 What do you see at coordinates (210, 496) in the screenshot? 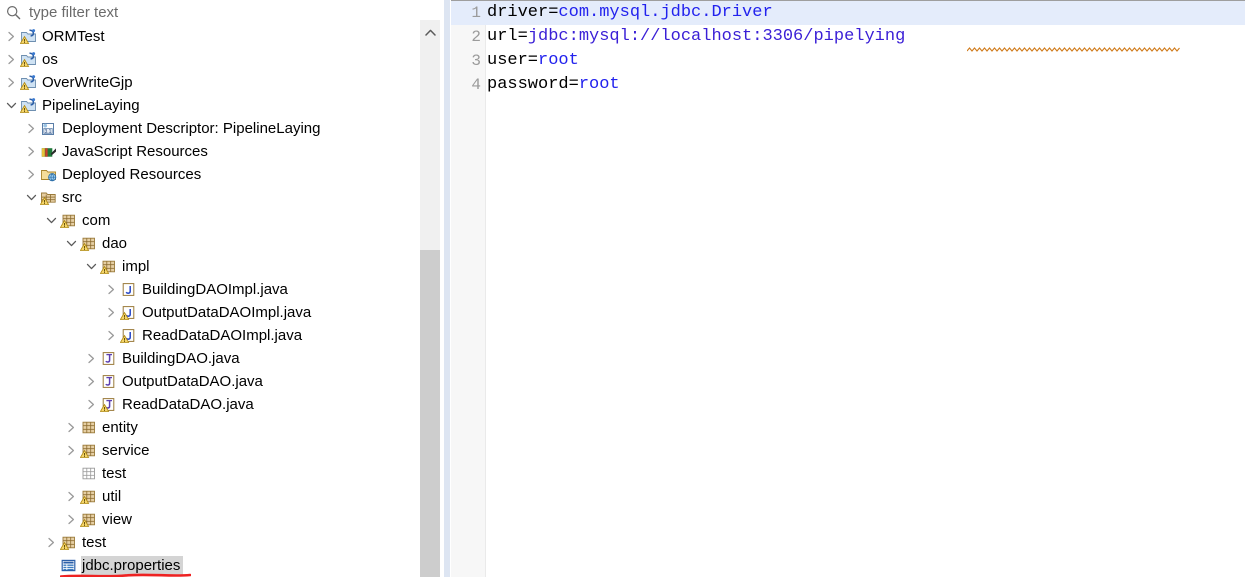
I see `tree-item-util: util` at bounding box center [210, 496].